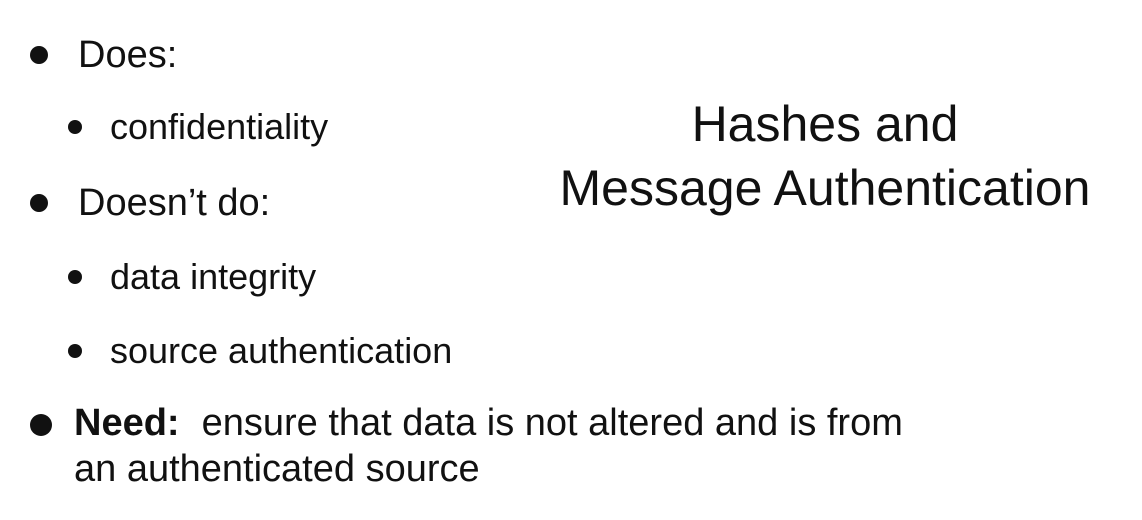 This screenshot has height=520, width=1142. Describe the element at coordinates (127, 423) in the screenshot. I see `need-label: Need:` at that location.